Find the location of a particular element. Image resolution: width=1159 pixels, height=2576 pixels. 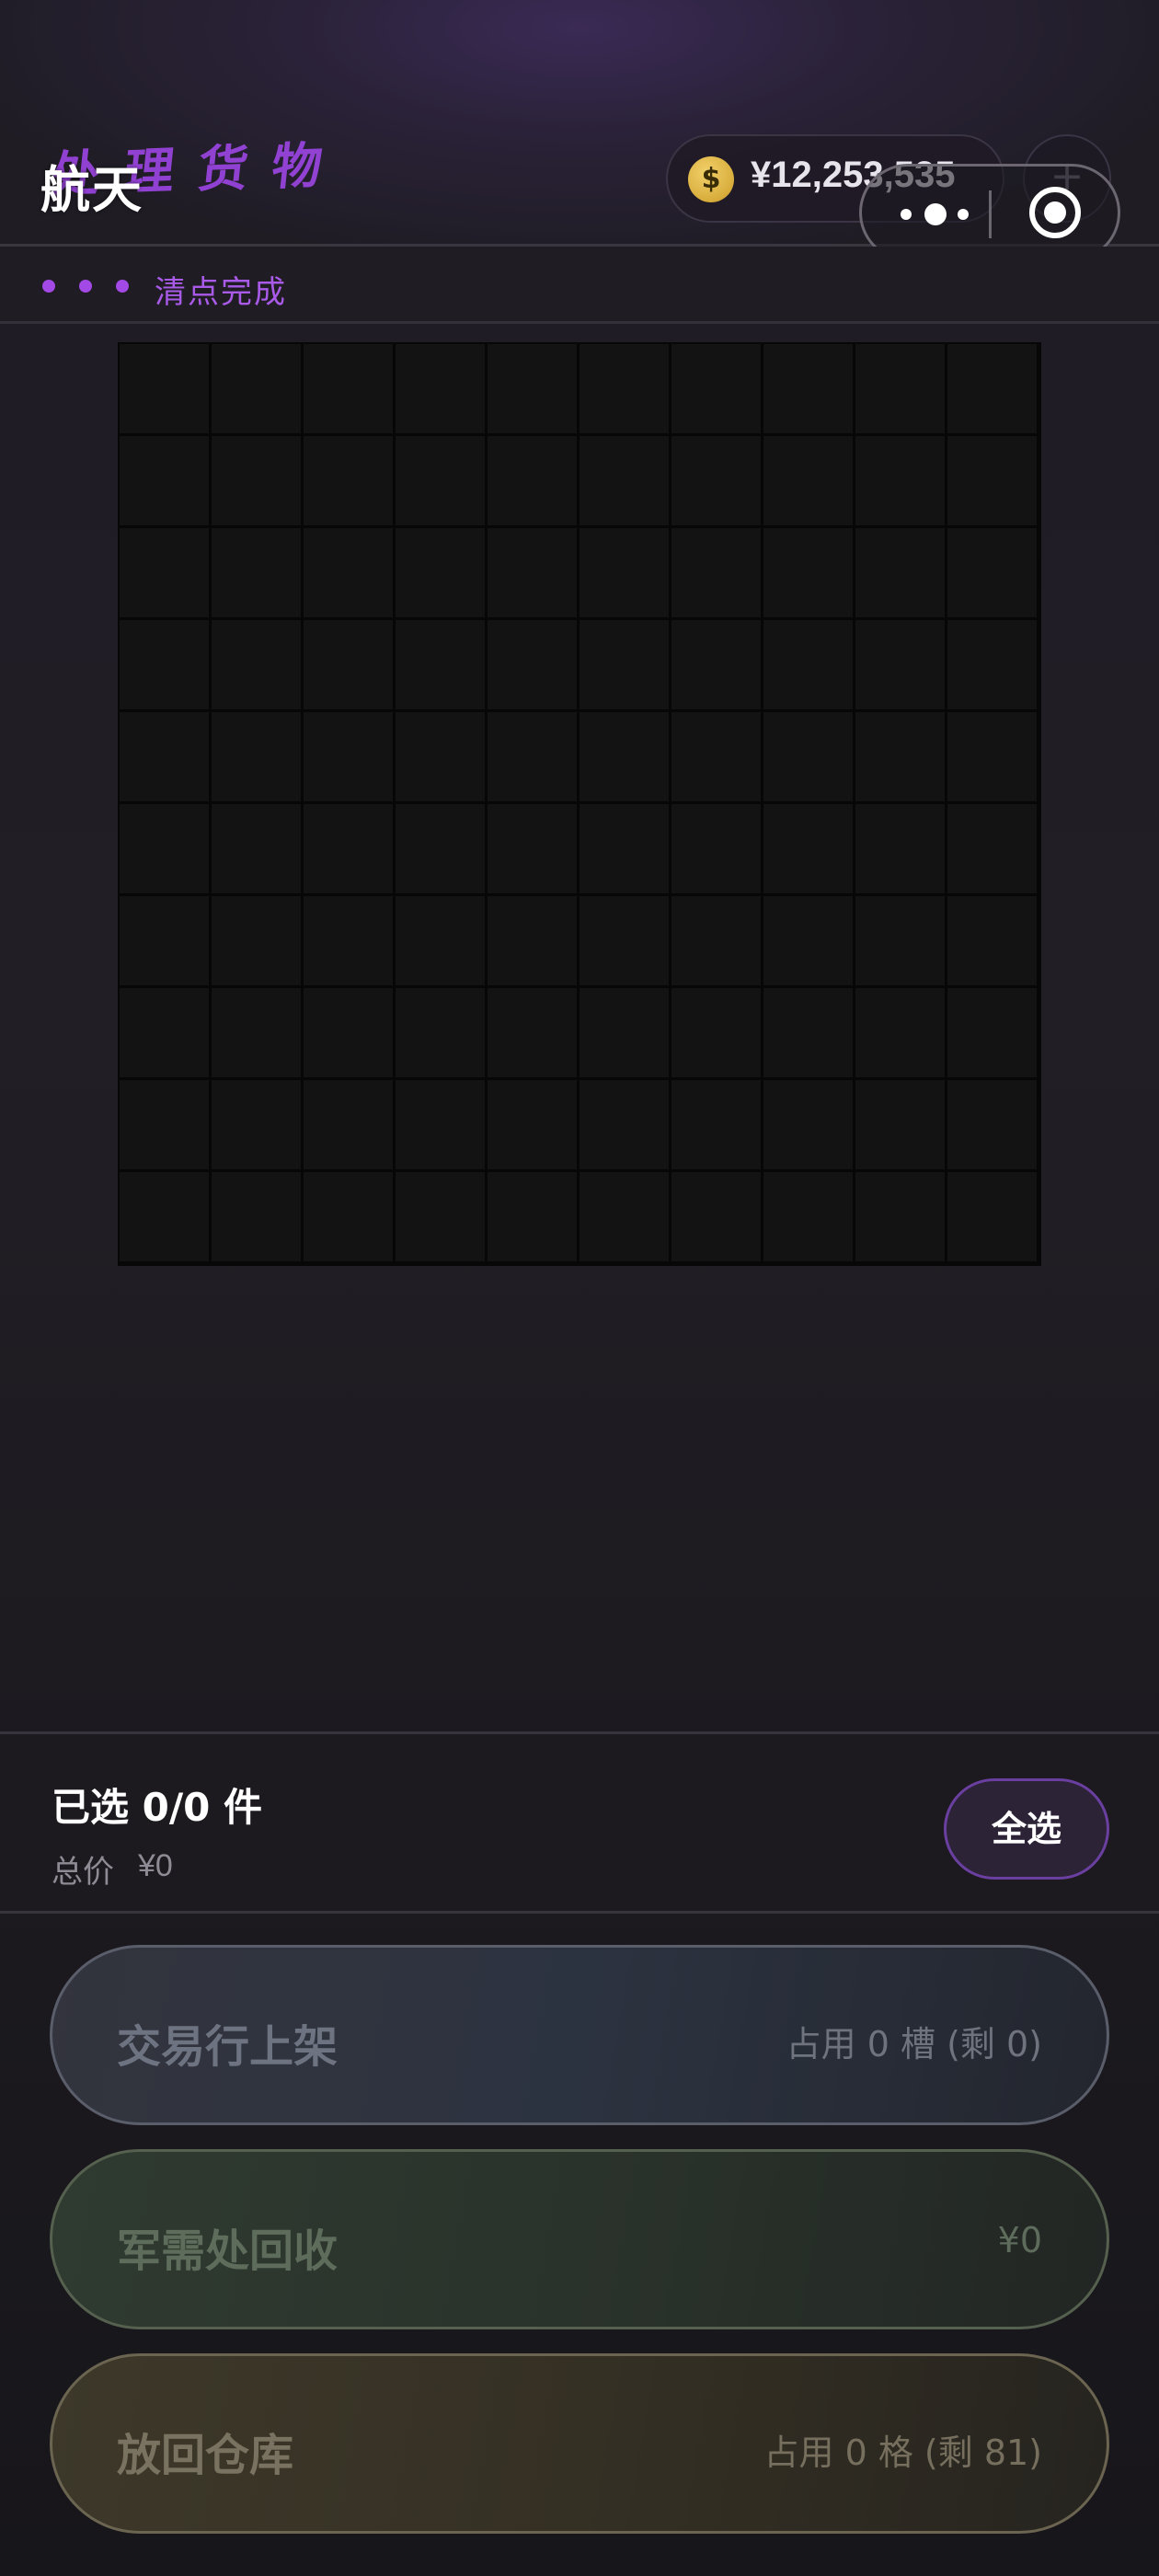

list-on-market-button: 交易行上架 占用 0 槽 (剩 0) is located at coordinates (579, 2035).